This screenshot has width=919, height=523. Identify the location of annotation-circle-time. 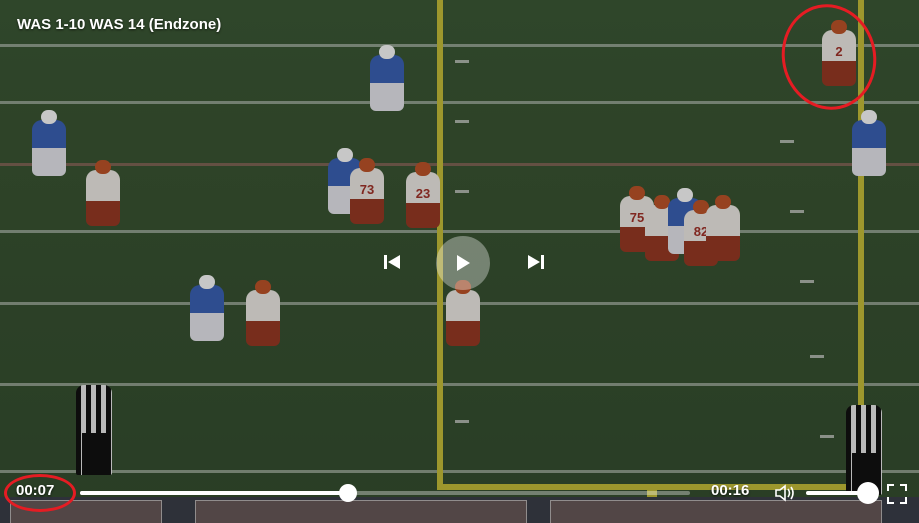
(40, 493).